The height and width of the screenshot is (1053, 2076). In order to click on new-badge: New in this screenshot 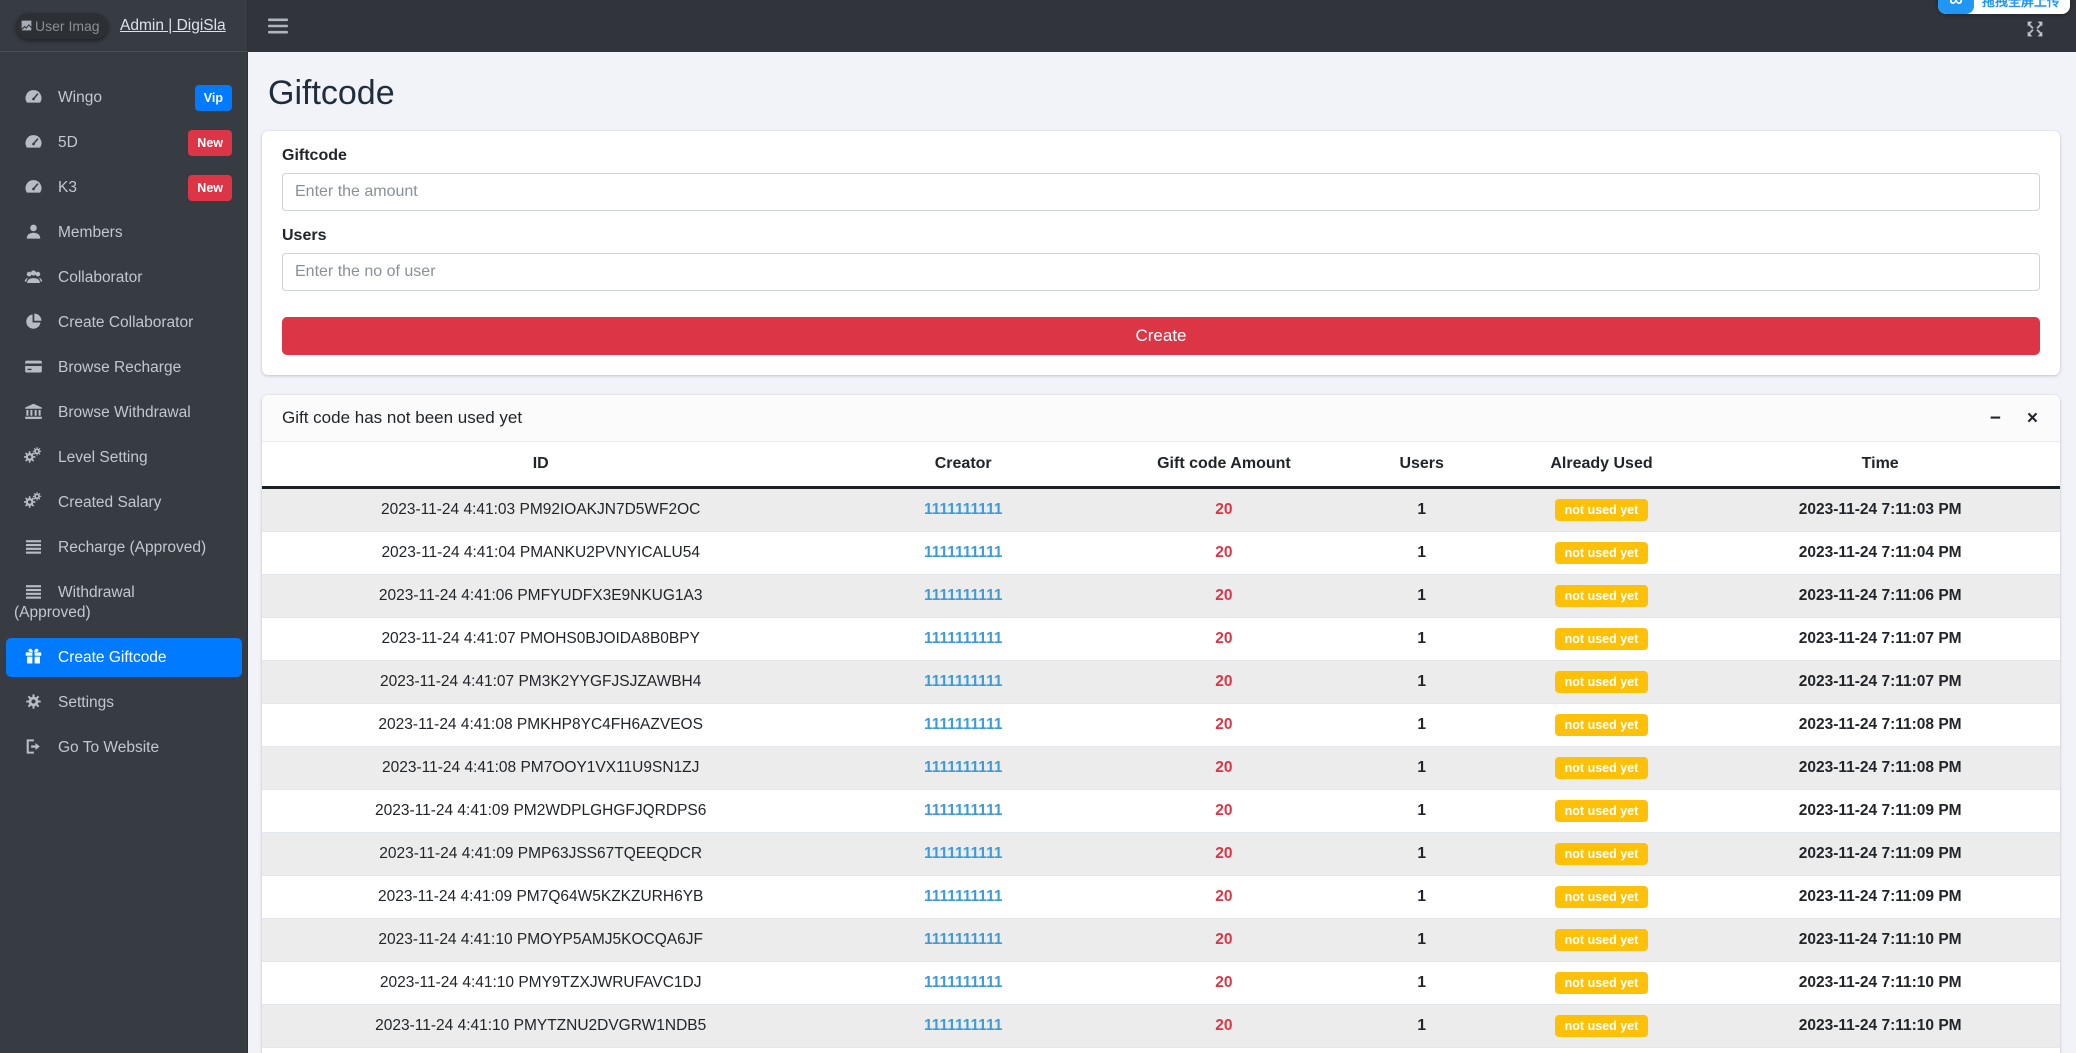, I will do `click(210, 142)`.